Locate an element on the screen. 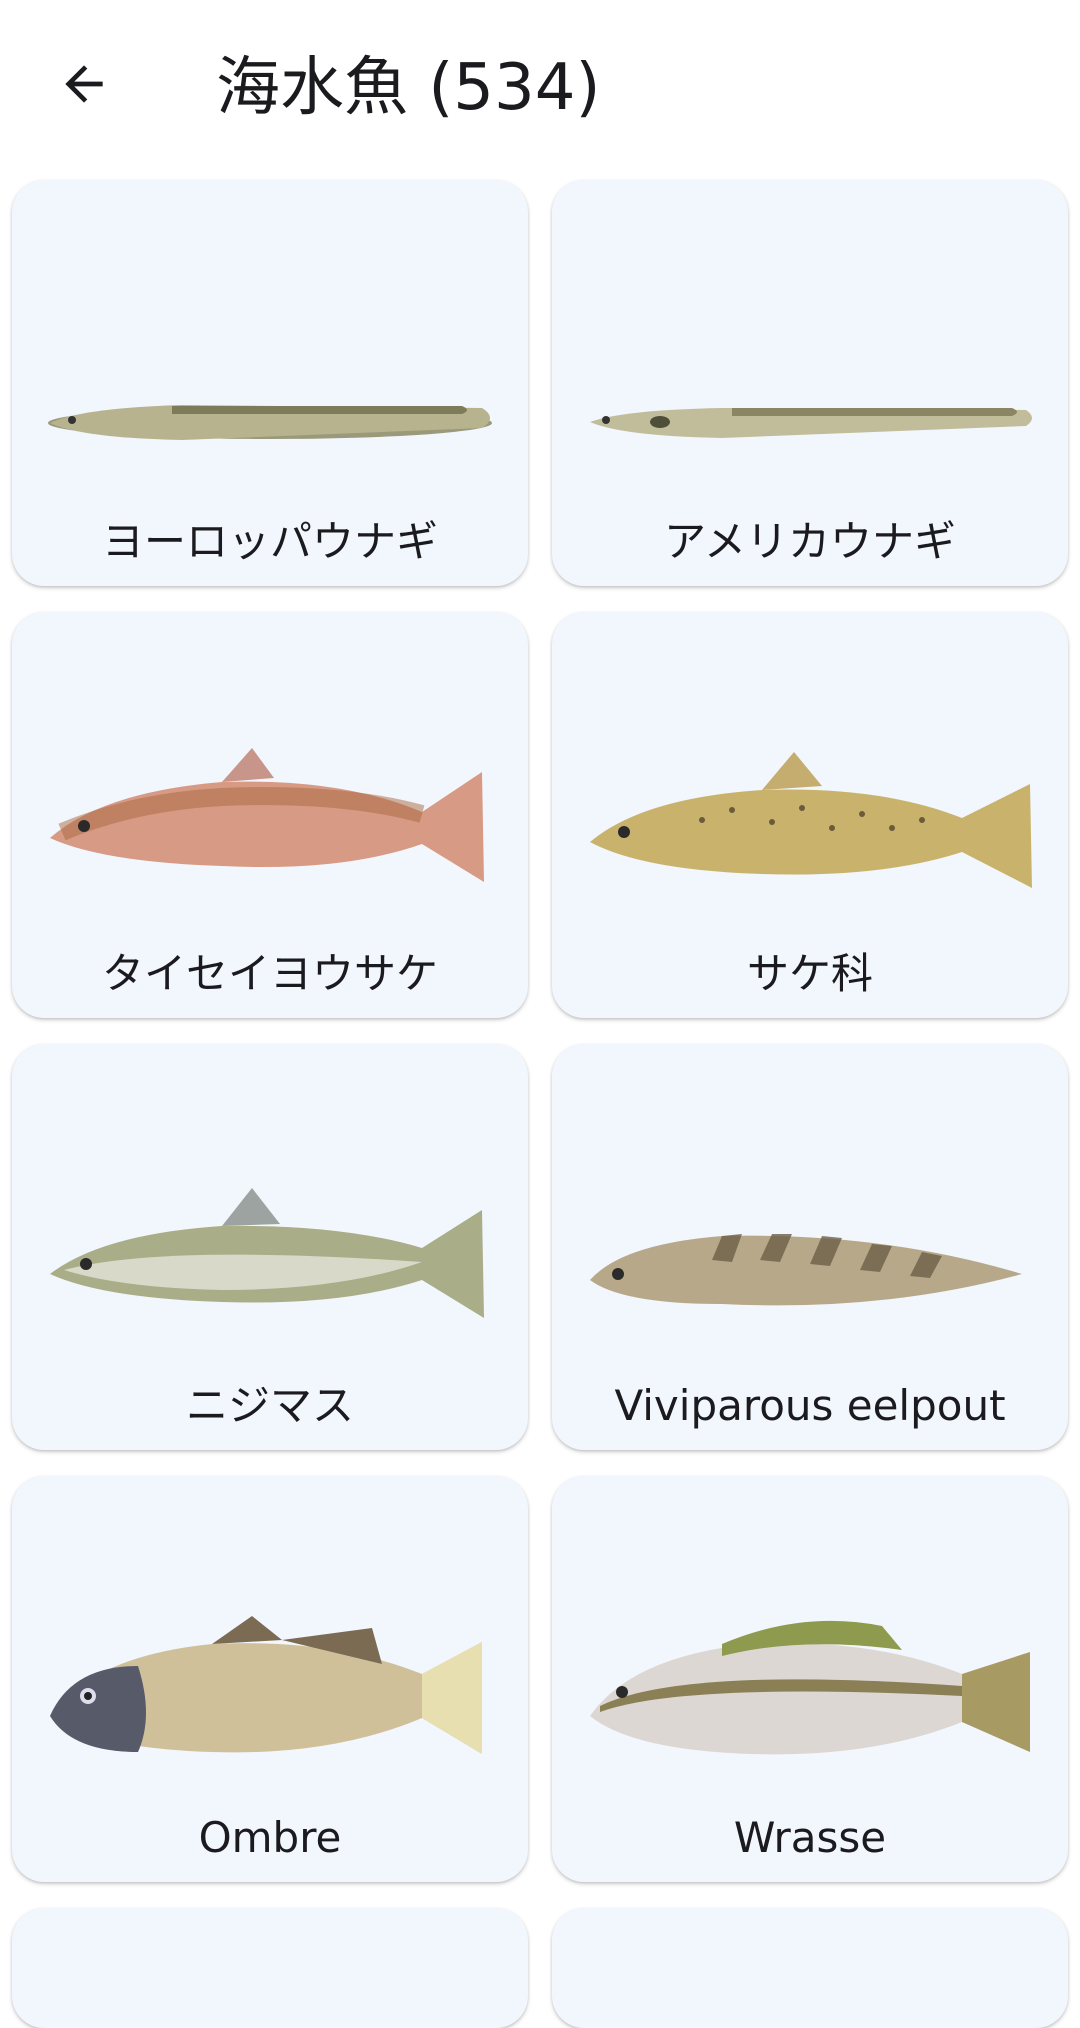 The height and width of the screenshot is (2028, 1080). fish-name: サケ科 is located at coordinates (809, 973).